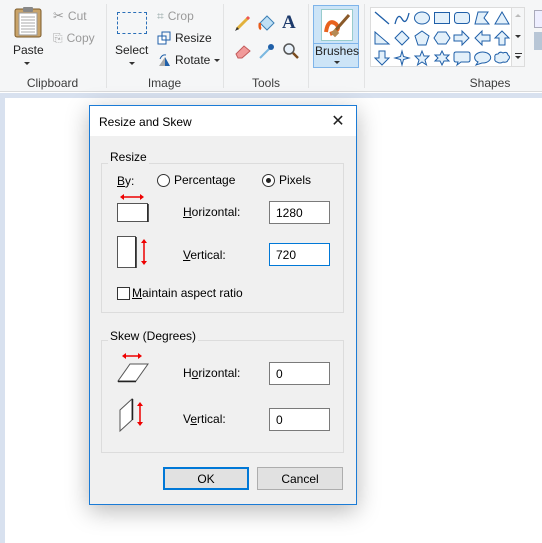  Describe the element at coordinates (502, 57) in the screenshot. I see `shape-cloud-callout` at that location.